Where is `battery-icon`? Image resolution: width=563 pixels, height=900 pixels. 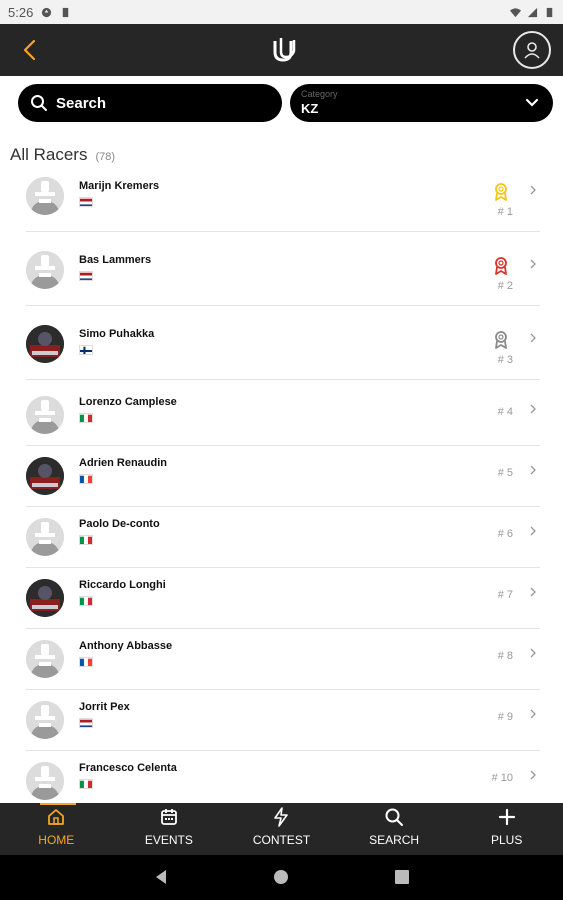 battery-icon is located at coordinates (549, 12).